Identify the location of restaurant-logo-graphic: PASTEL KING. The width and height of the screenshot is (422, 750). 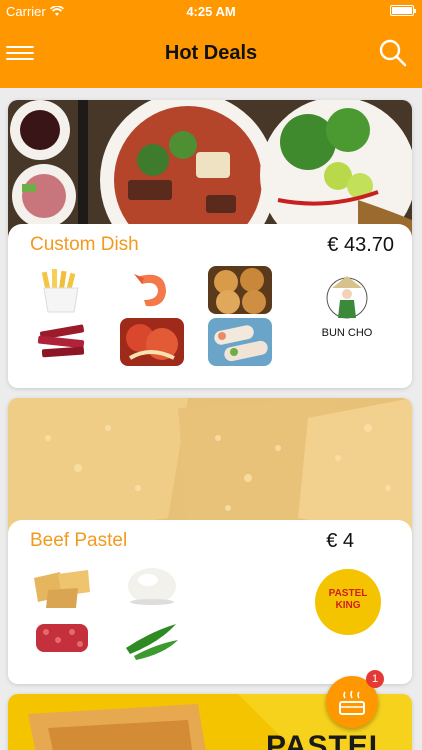
(348, 602).